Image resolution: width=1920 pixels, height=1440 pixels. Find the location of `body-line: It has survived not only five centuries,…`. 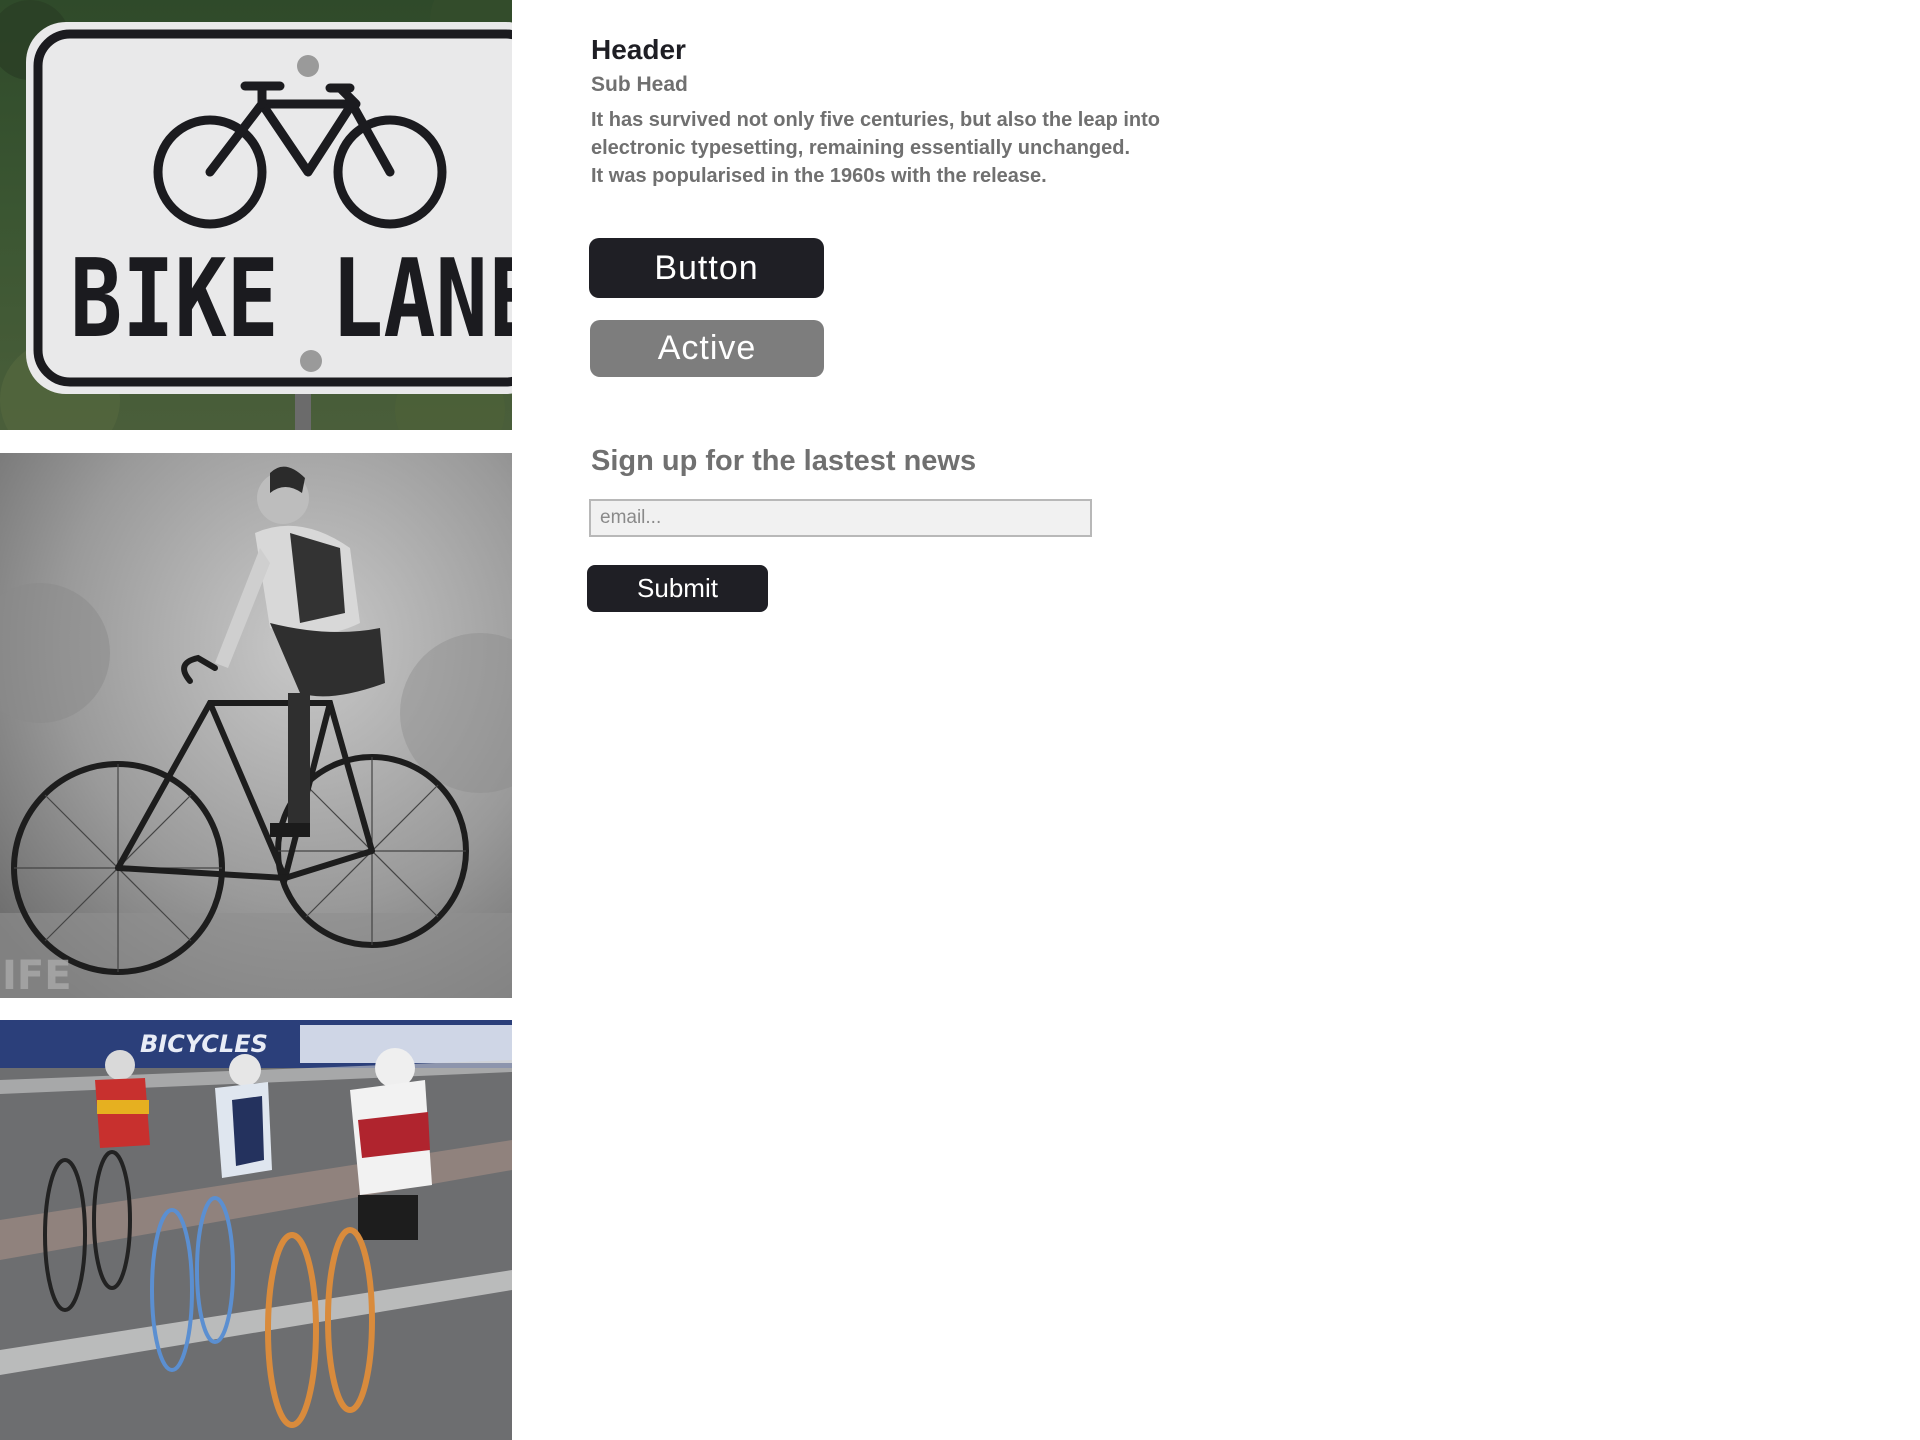

body-line: It has survived not only five centuries,… is located at coordinates (876, 120).